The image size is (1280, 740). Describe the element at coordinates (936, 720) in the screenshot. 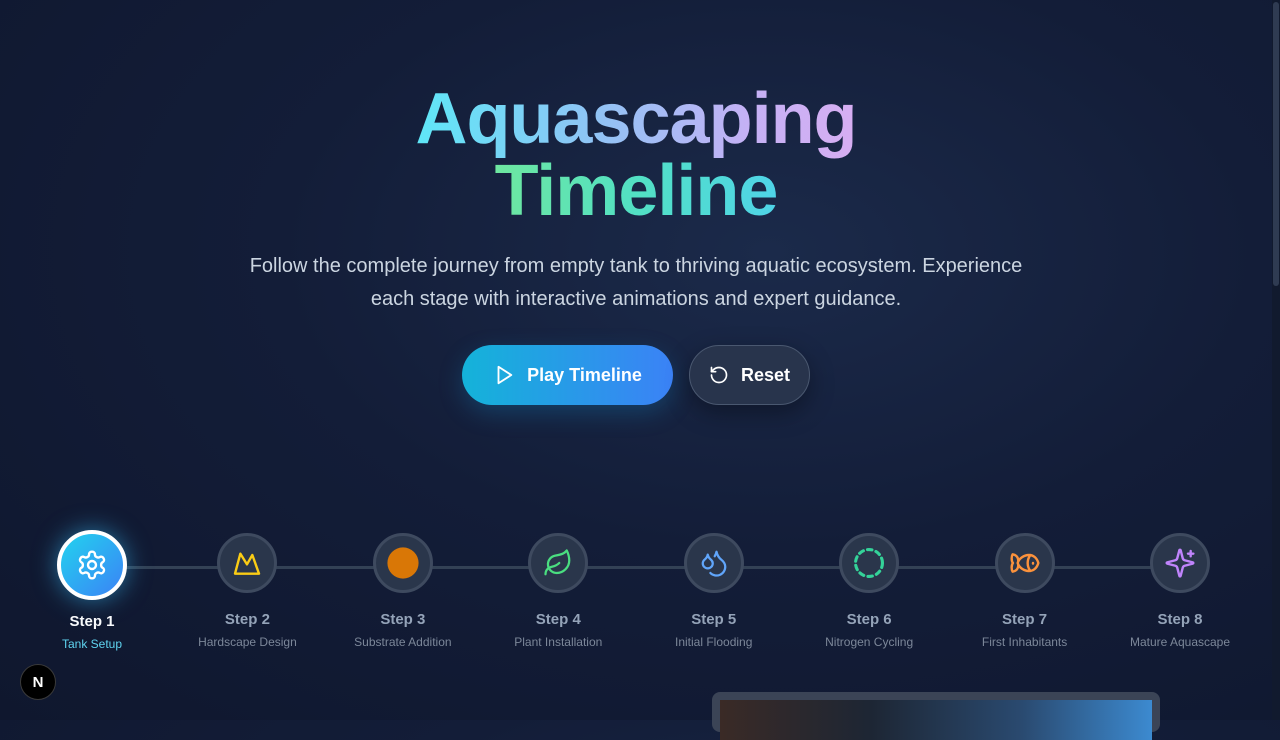

I see `aquarium-preview-image` at that location.